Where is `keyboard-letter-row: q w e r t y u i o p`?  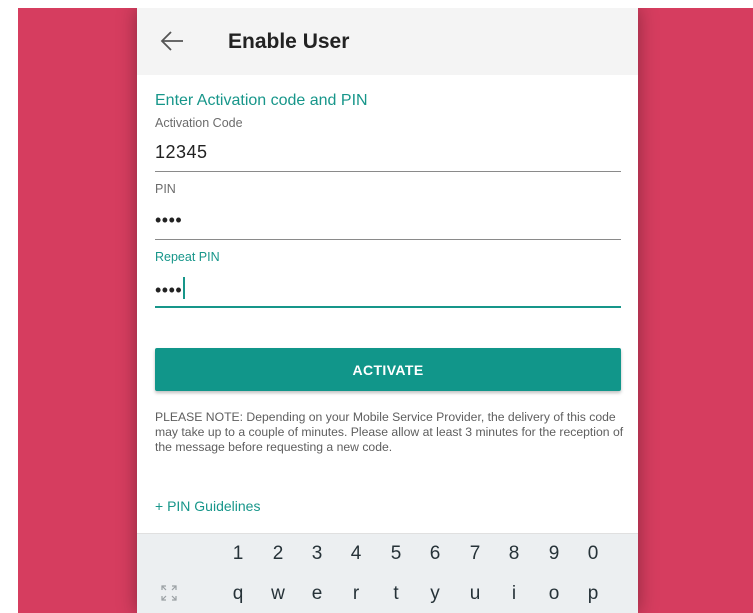 keyboard-letter-row: q w e r t y u i o p is located at coordinates (387, 593).